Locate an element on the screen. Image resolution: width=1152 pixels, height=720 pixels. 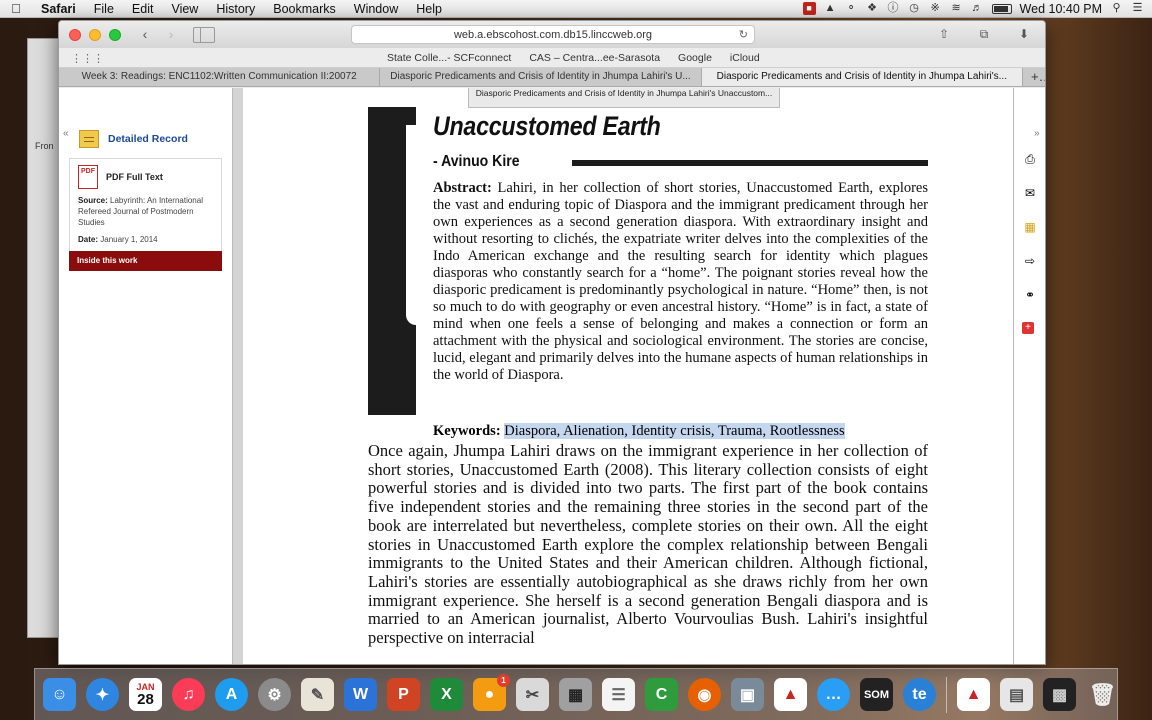
timemachine-icon: ◷ is located at coordinates (914, 8).